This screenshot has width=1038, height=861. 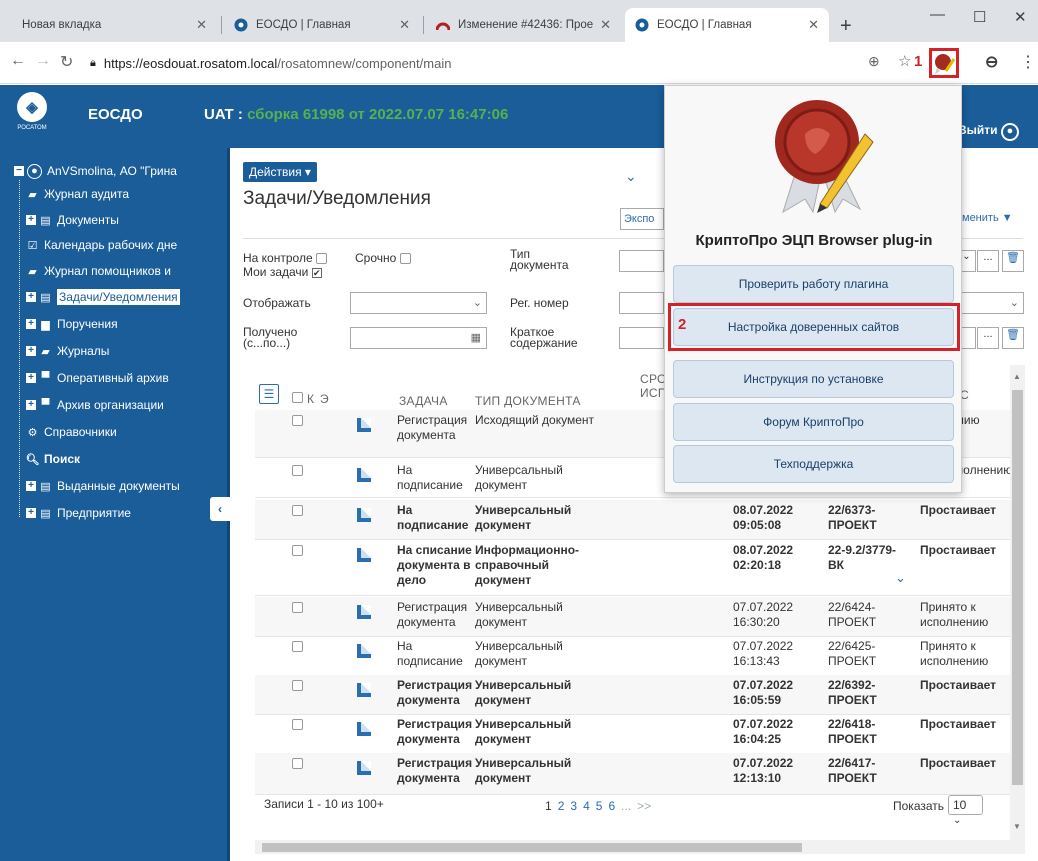 I want to click on filter-on-control: На контроле, so click(x=285, y=258).